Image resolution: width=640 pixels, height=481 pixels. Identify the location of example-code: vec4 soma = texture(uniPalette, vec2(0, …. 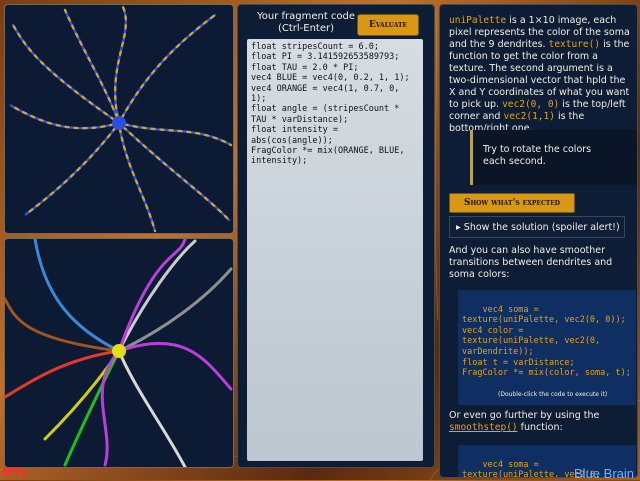
(546, 341).